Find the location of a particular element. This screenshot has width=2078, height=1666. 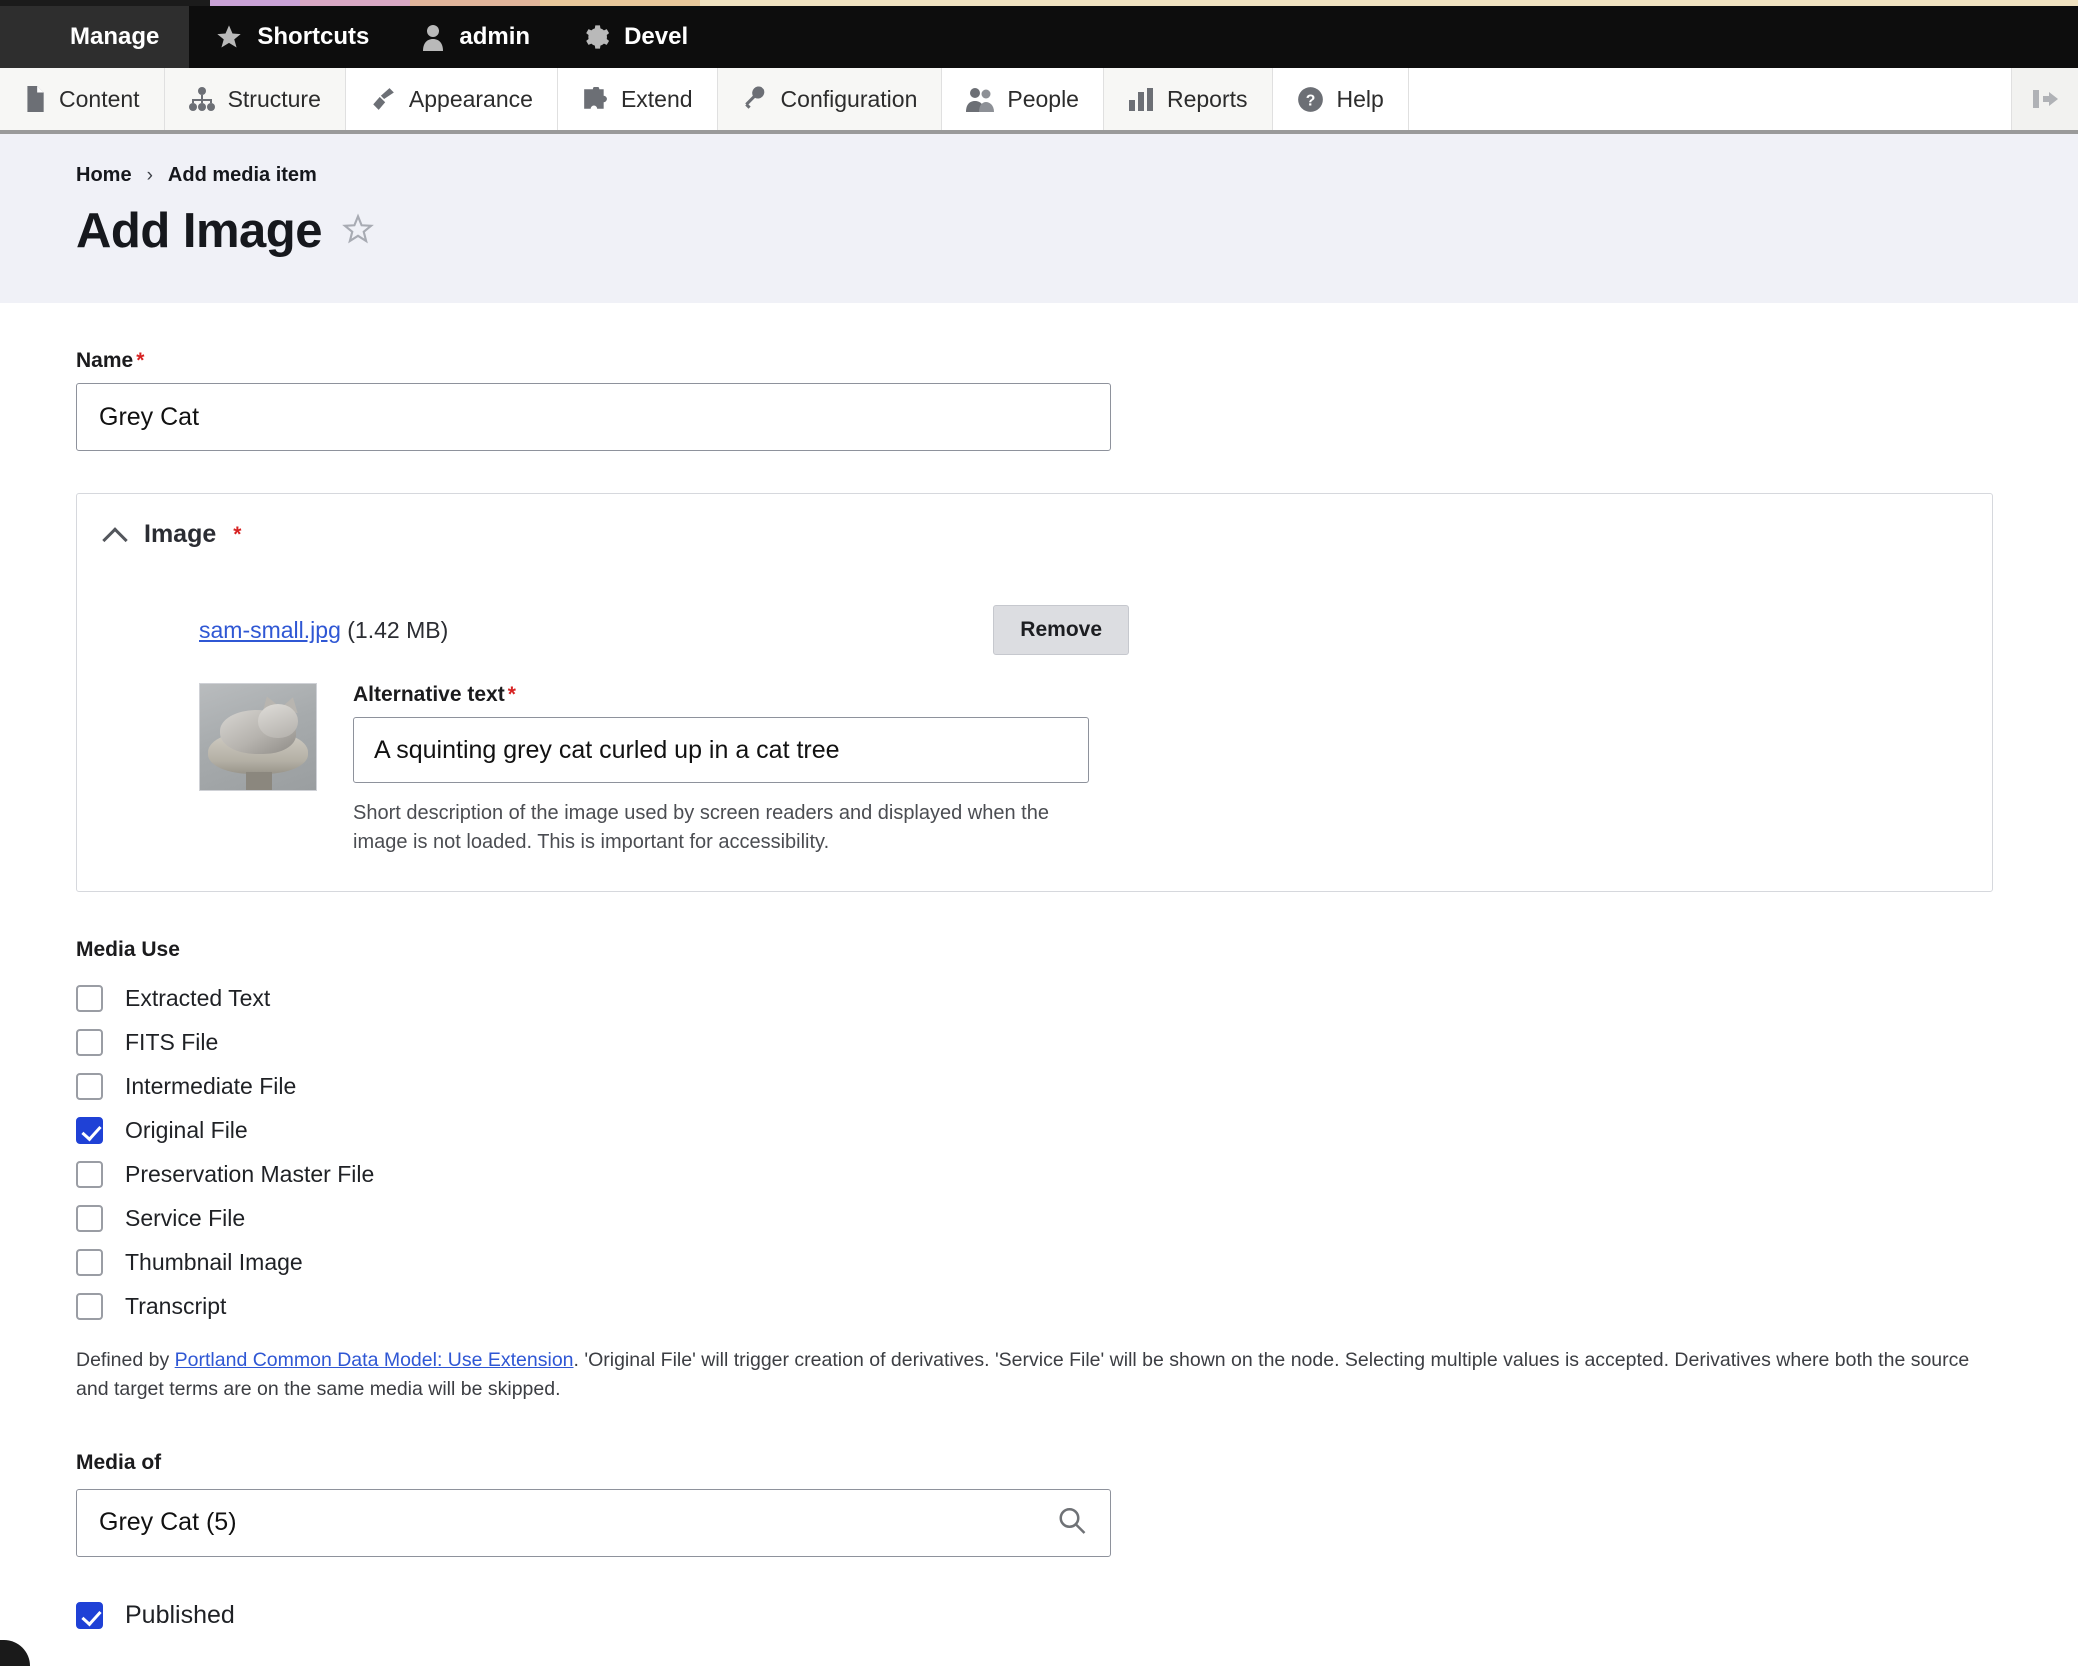

checkbox-thumbnail-image is located at coordinates (89, 1262).